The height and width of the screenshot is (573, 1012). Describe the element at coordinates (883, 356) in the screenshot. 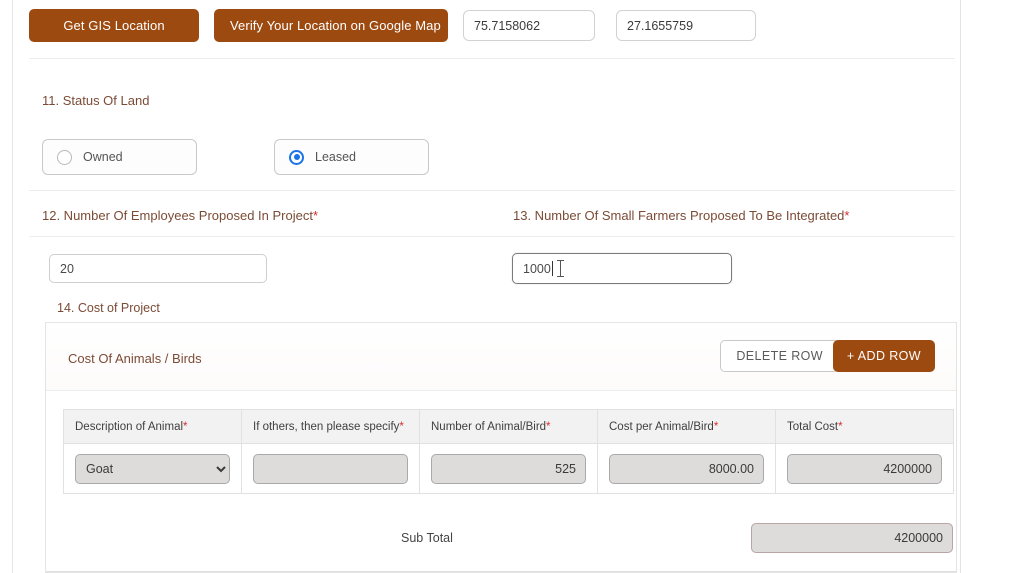

I see `add-row-button: + ADD ROW` at that location.